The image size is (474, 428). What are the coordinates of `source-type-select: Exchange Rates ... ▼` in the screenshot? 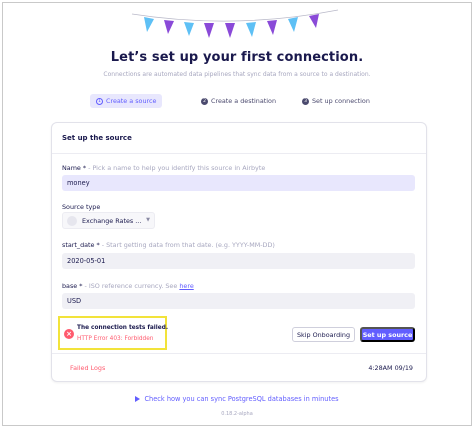 It's located at (108, 220).